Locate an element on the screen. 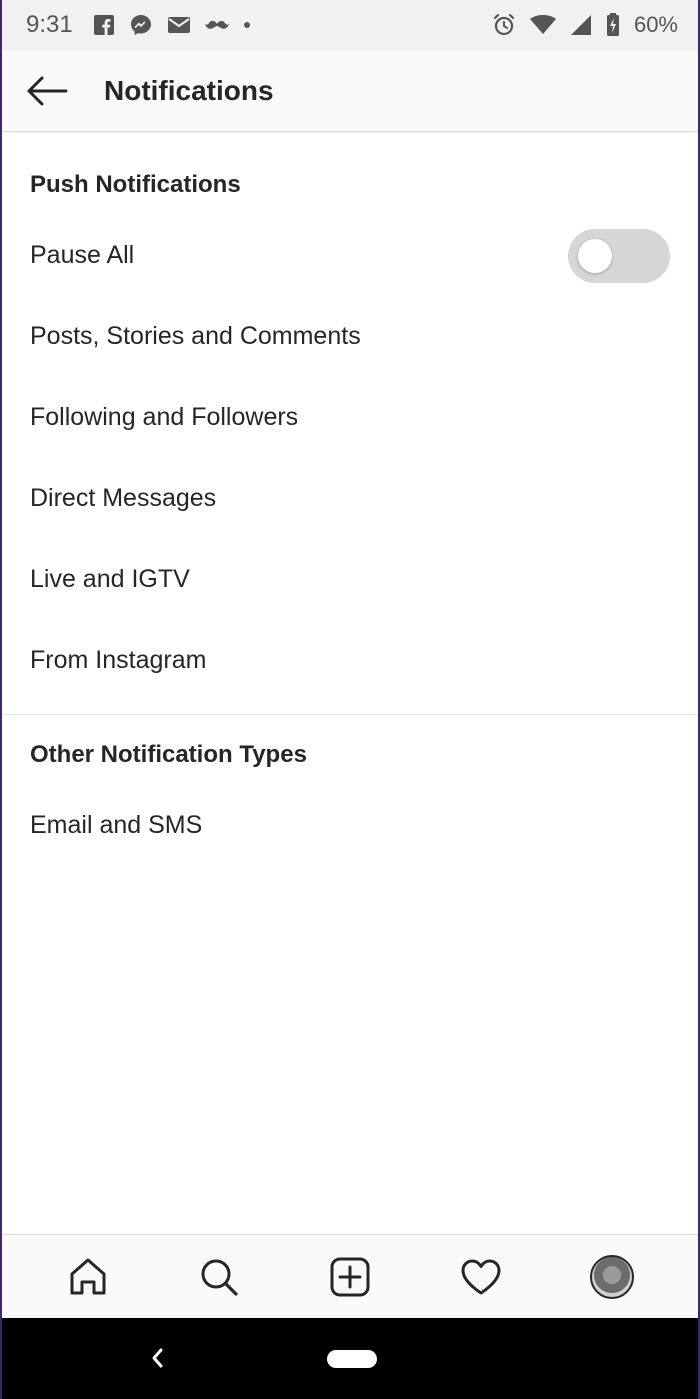  arrow-left-icon is located at coordinates (47, 90).